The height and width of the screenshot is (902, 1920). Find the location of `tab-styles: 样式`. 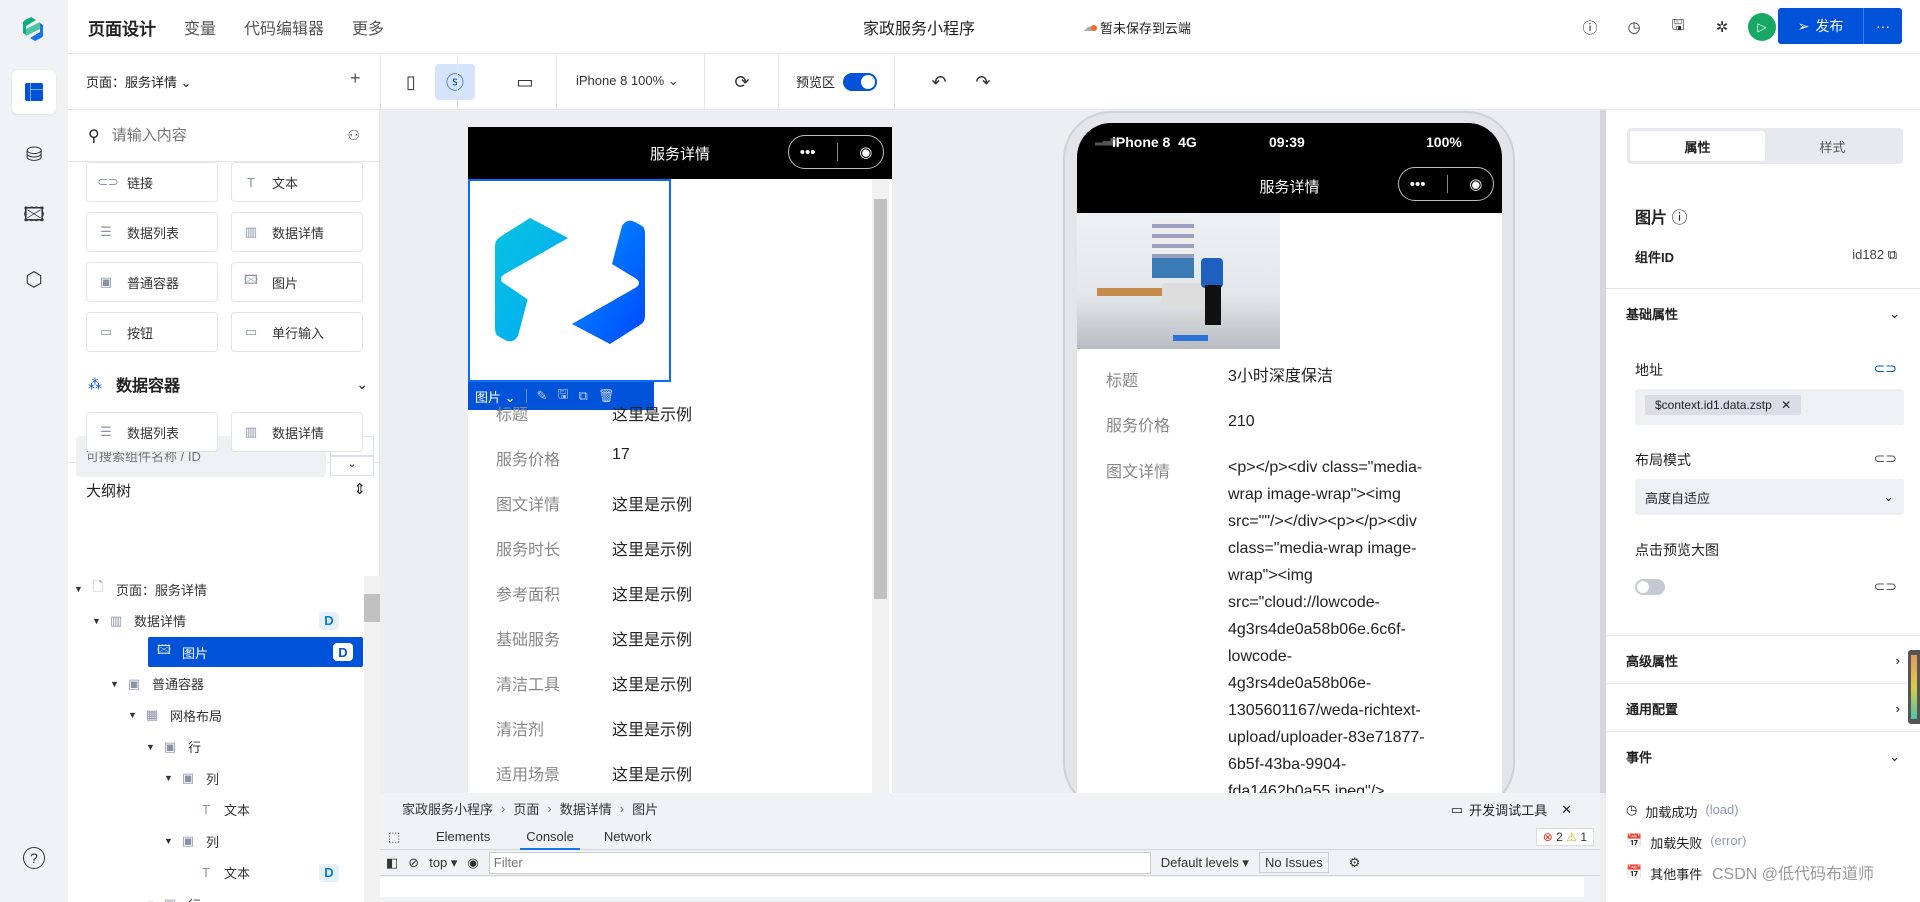

tab-styles: 样式 is located at coordinates (1832, 146).